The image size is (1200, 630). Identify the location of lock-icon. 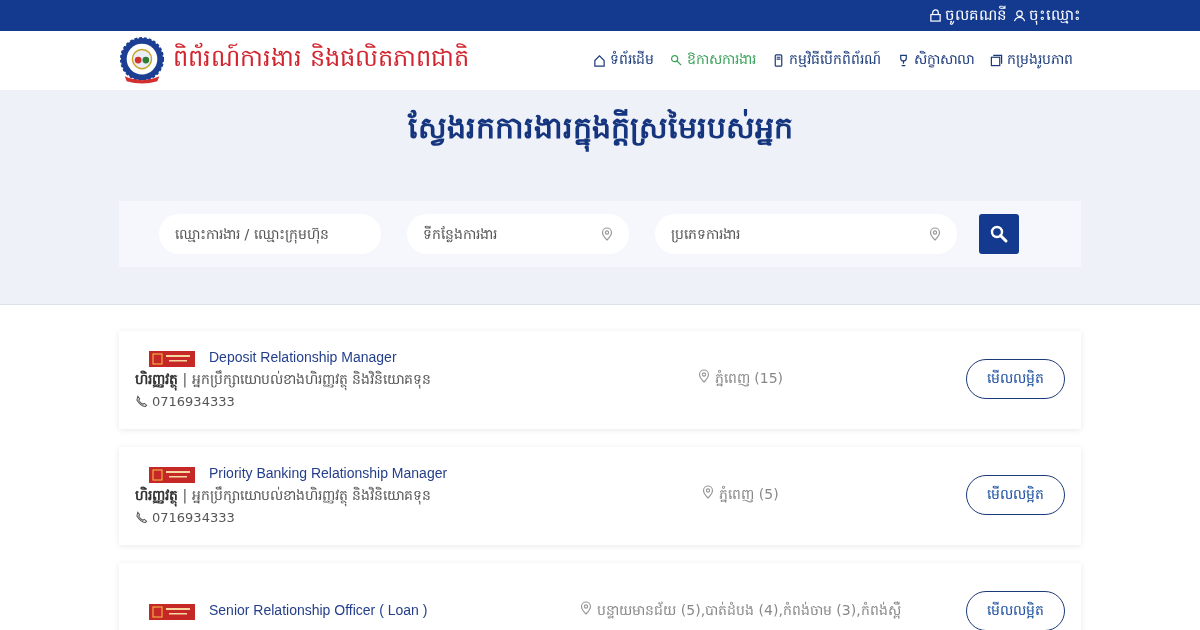
(935, 15).